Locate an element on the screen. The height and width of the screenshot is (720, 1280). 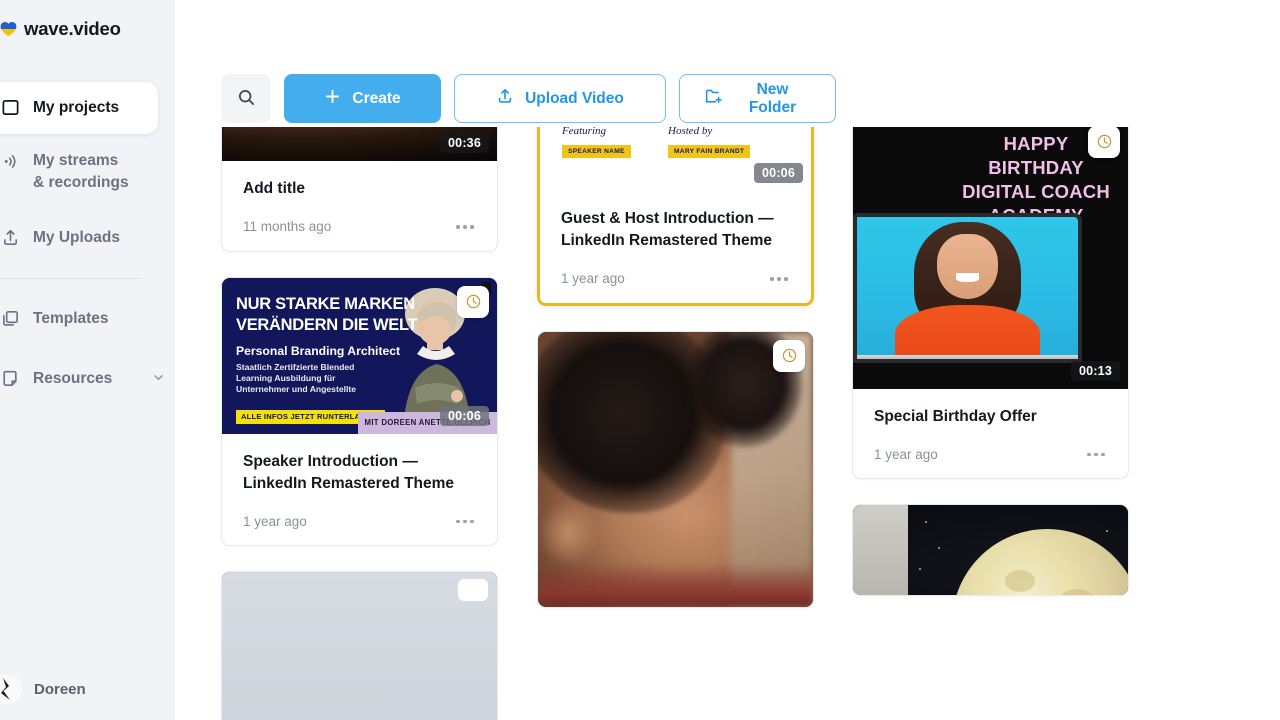
sidebar-item-my-streams-recordings: My streams & recordings is located at coordinates (87, 173).